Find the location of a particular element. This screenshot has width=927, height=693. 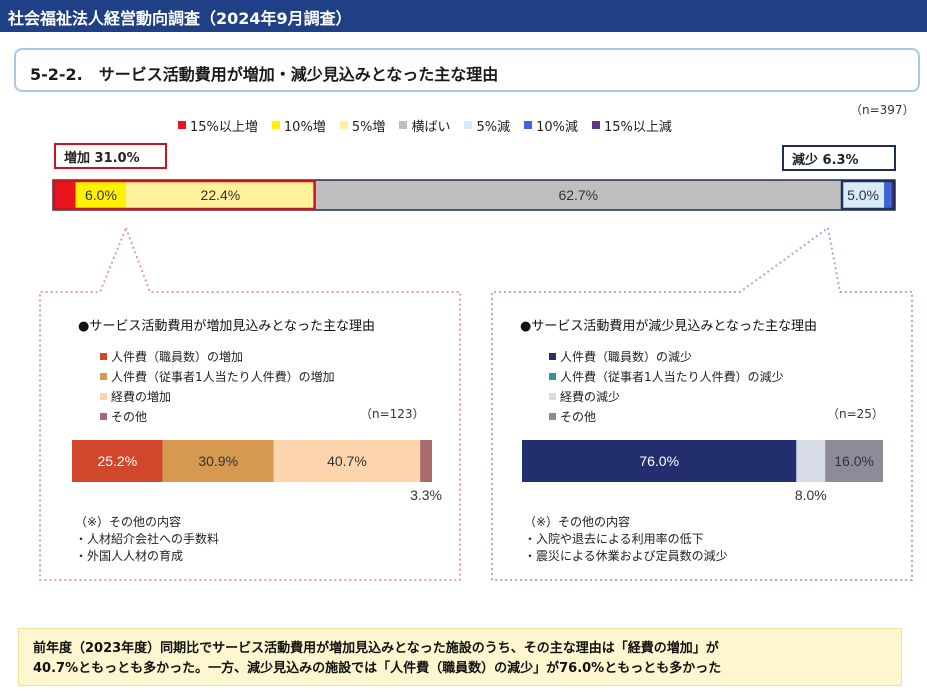

right-legend-item: 人件費（職員数）の減少 is located at coordinates (666, 356).